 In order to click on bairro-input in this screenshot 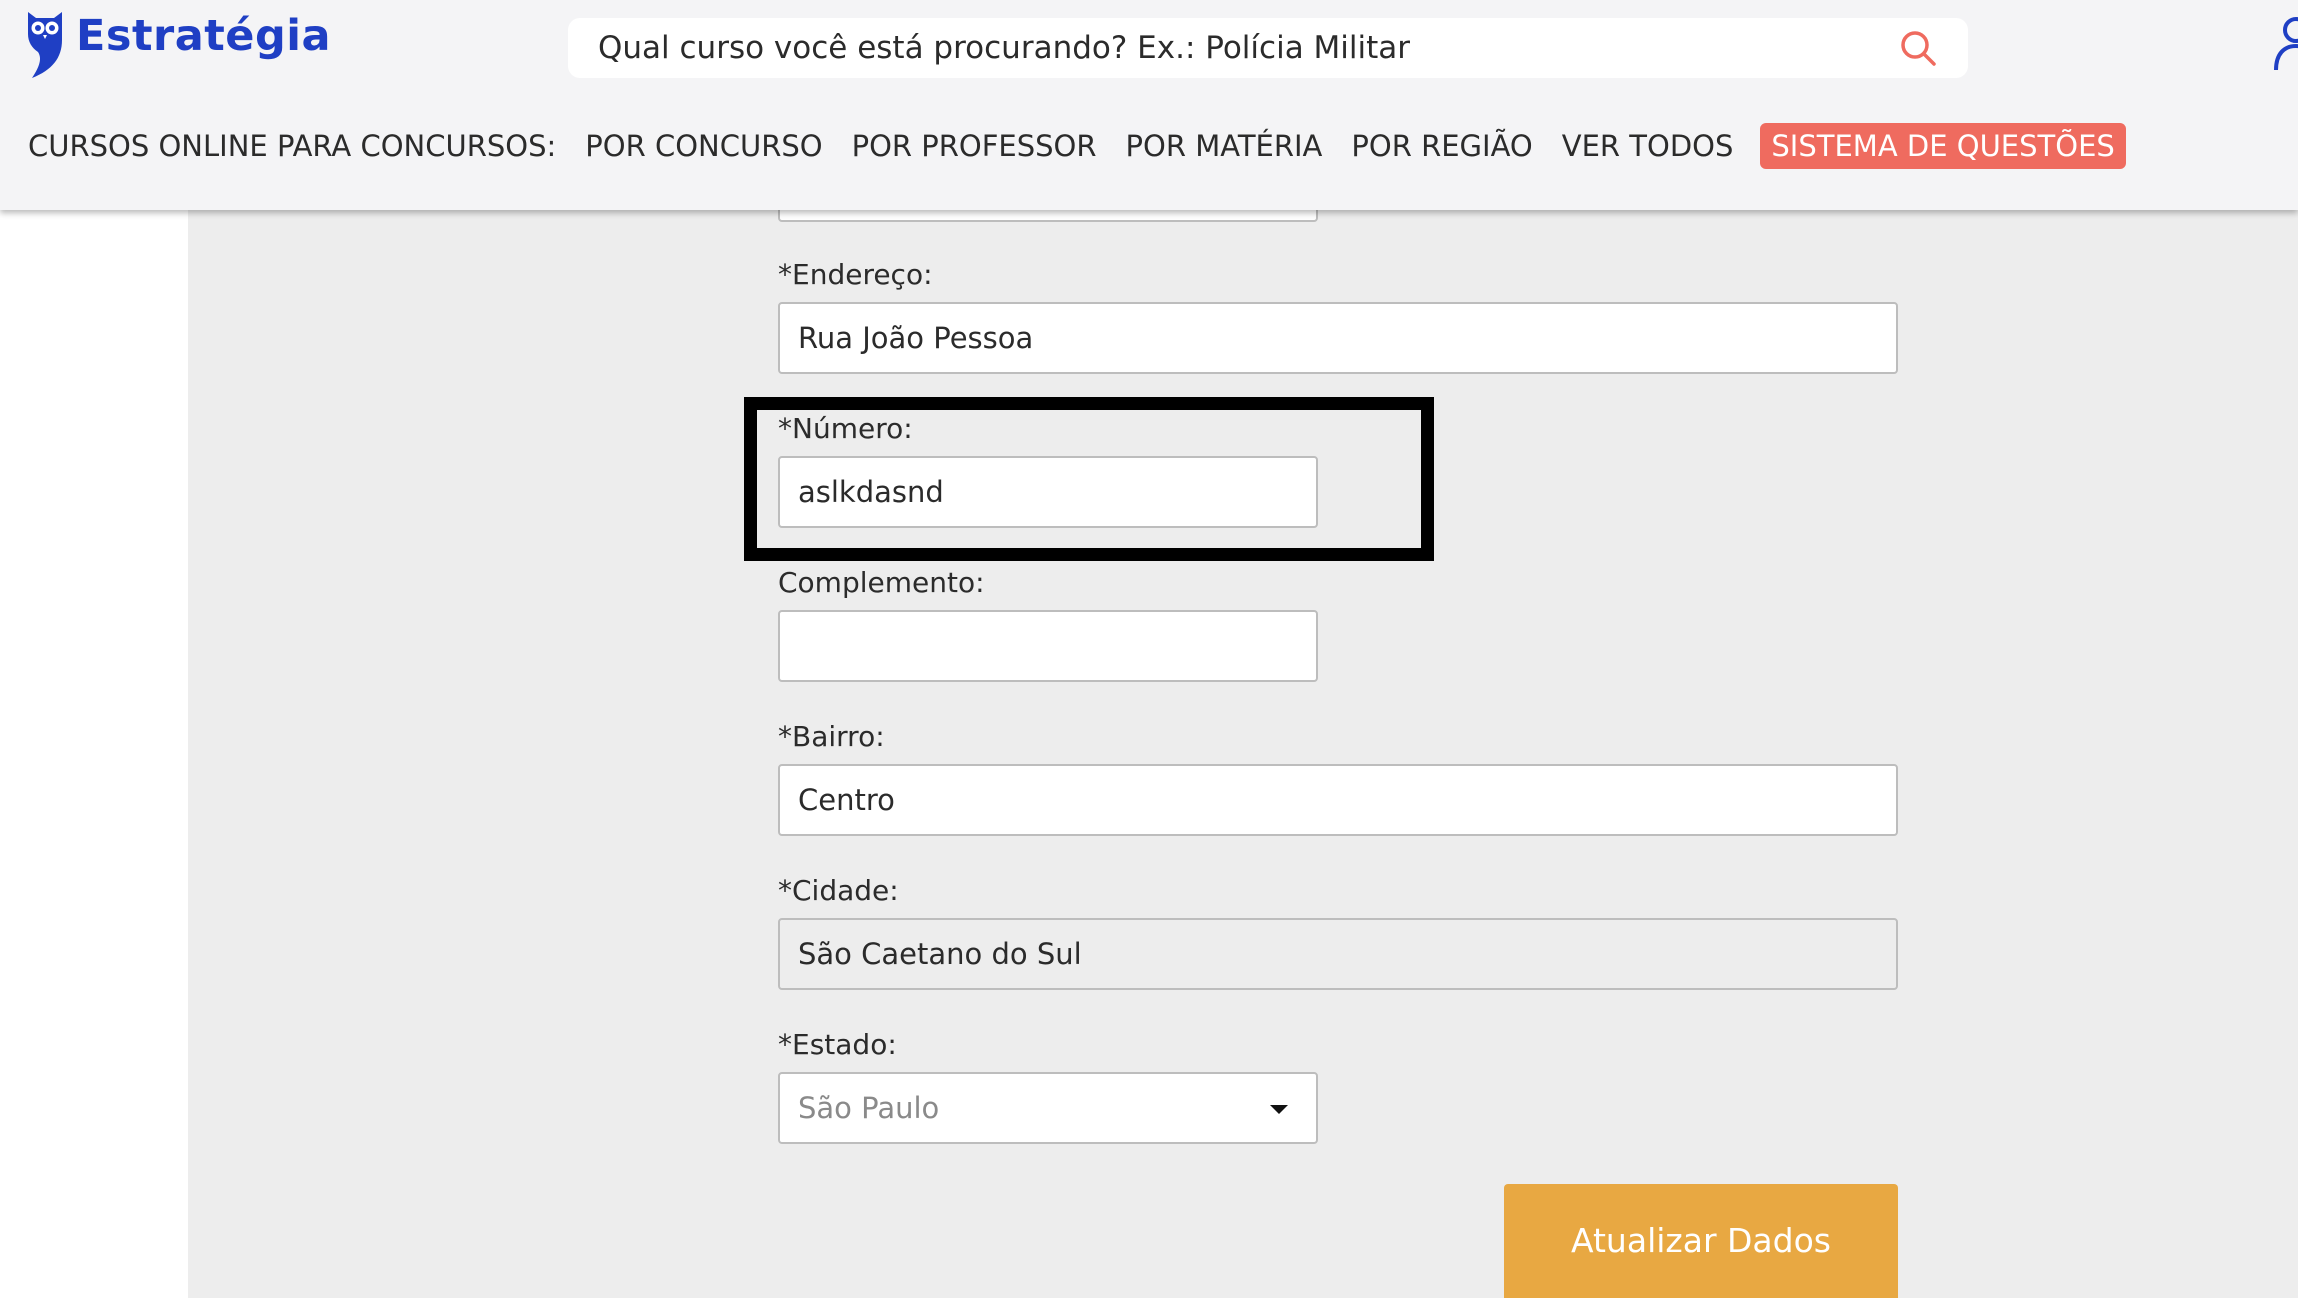, I will do `click(1338, 800)`.